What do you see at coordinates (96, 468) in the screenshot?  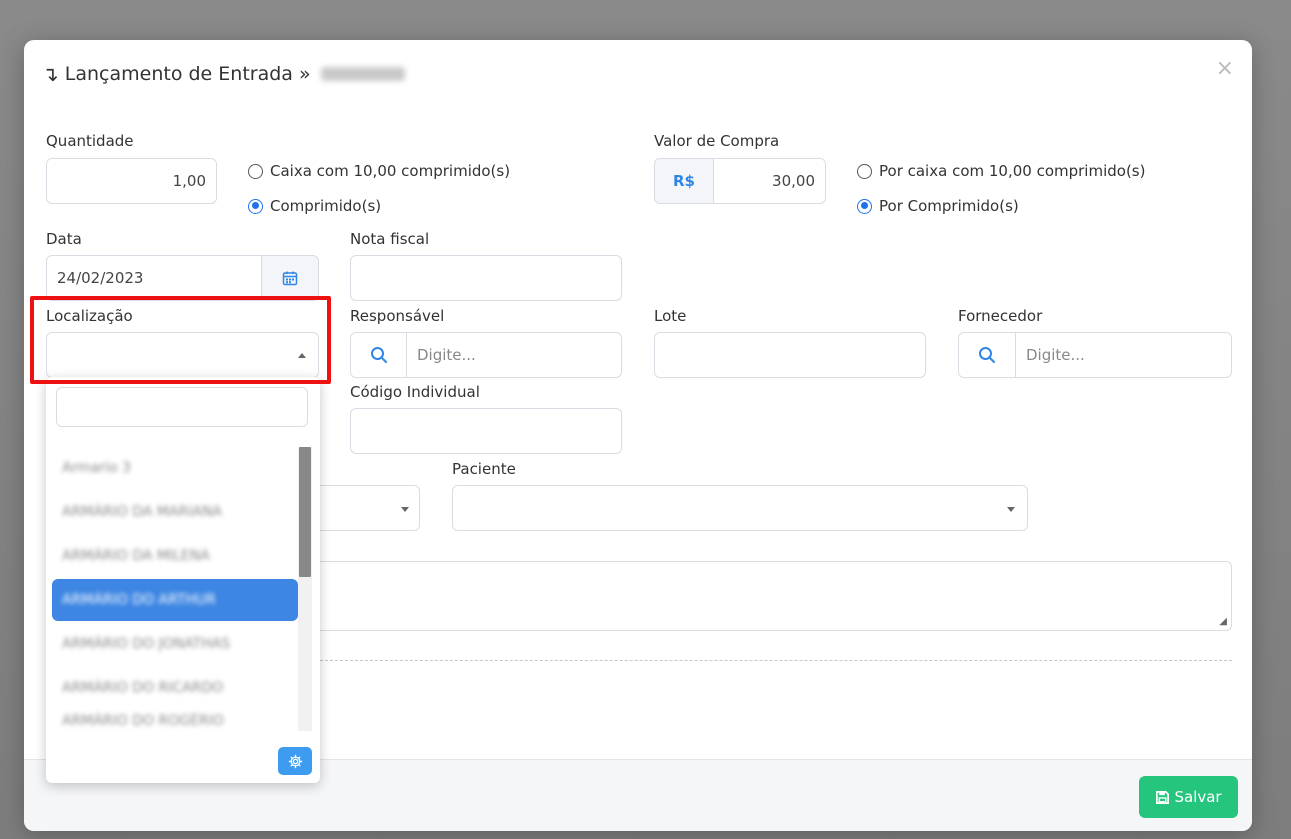 I see `dropdown-option-label: Armario 3` at bounding box center [96, 468].